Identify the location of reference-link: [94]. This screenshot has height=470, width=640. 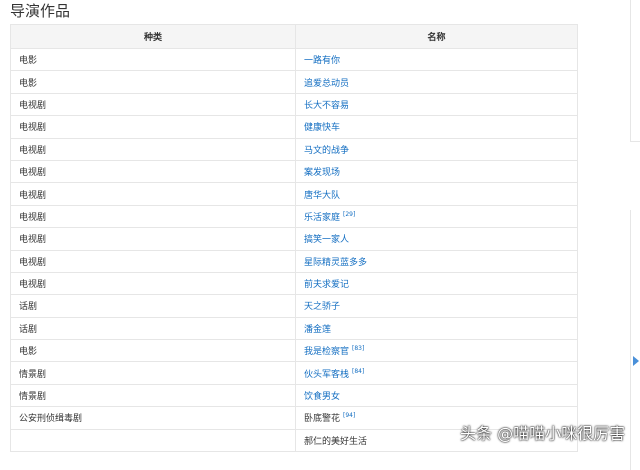
(349, 415).